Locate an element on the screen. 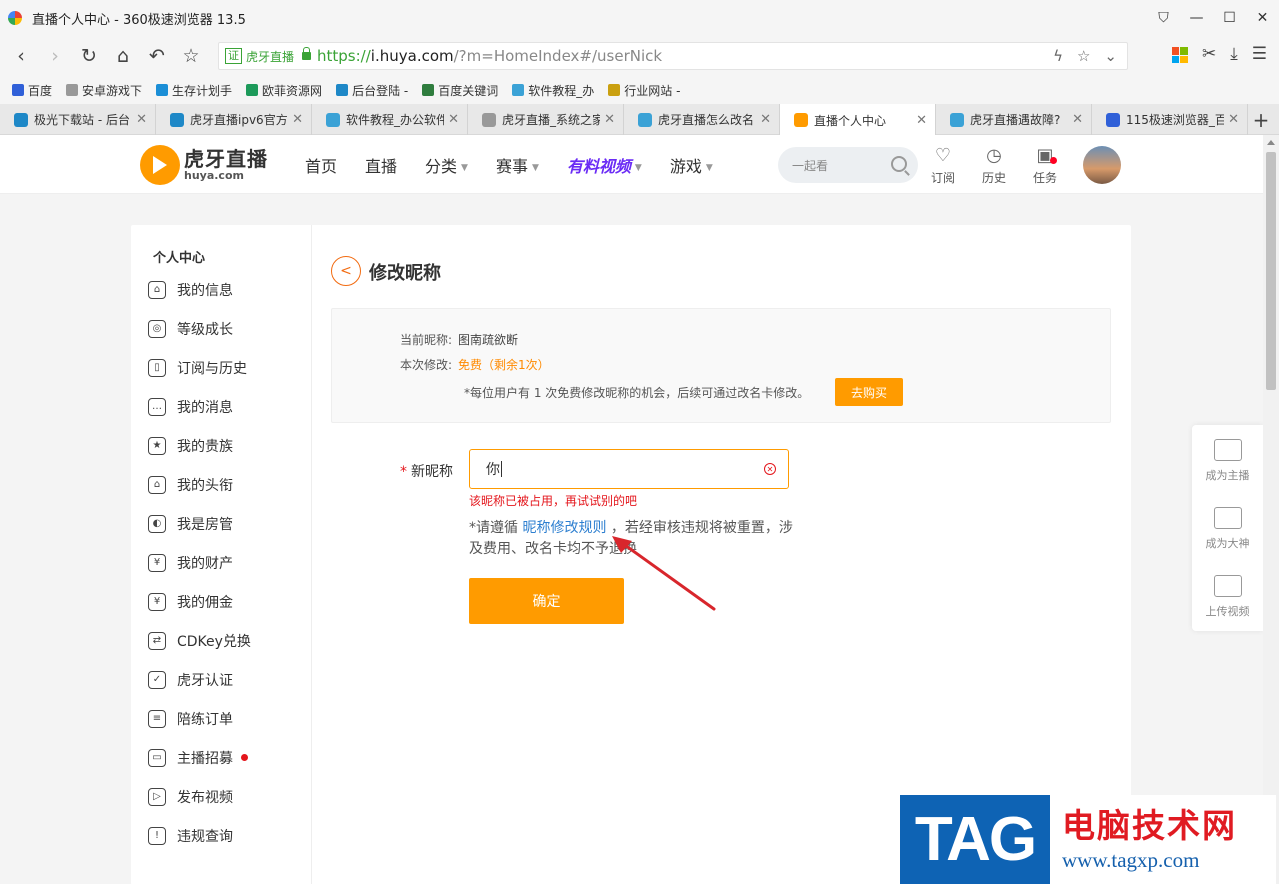 This screenshot has height=884, width=1279. close-icon: ✕ is located at coordinates (1262, 18).